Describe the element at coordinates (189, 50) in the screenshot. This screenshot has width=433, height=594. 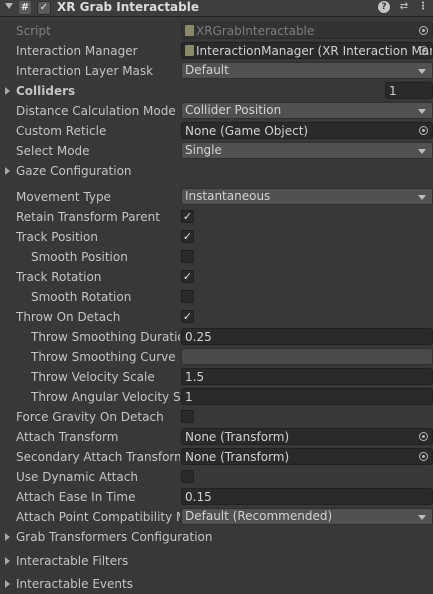
I see `interaction-manager-icon` at that location.